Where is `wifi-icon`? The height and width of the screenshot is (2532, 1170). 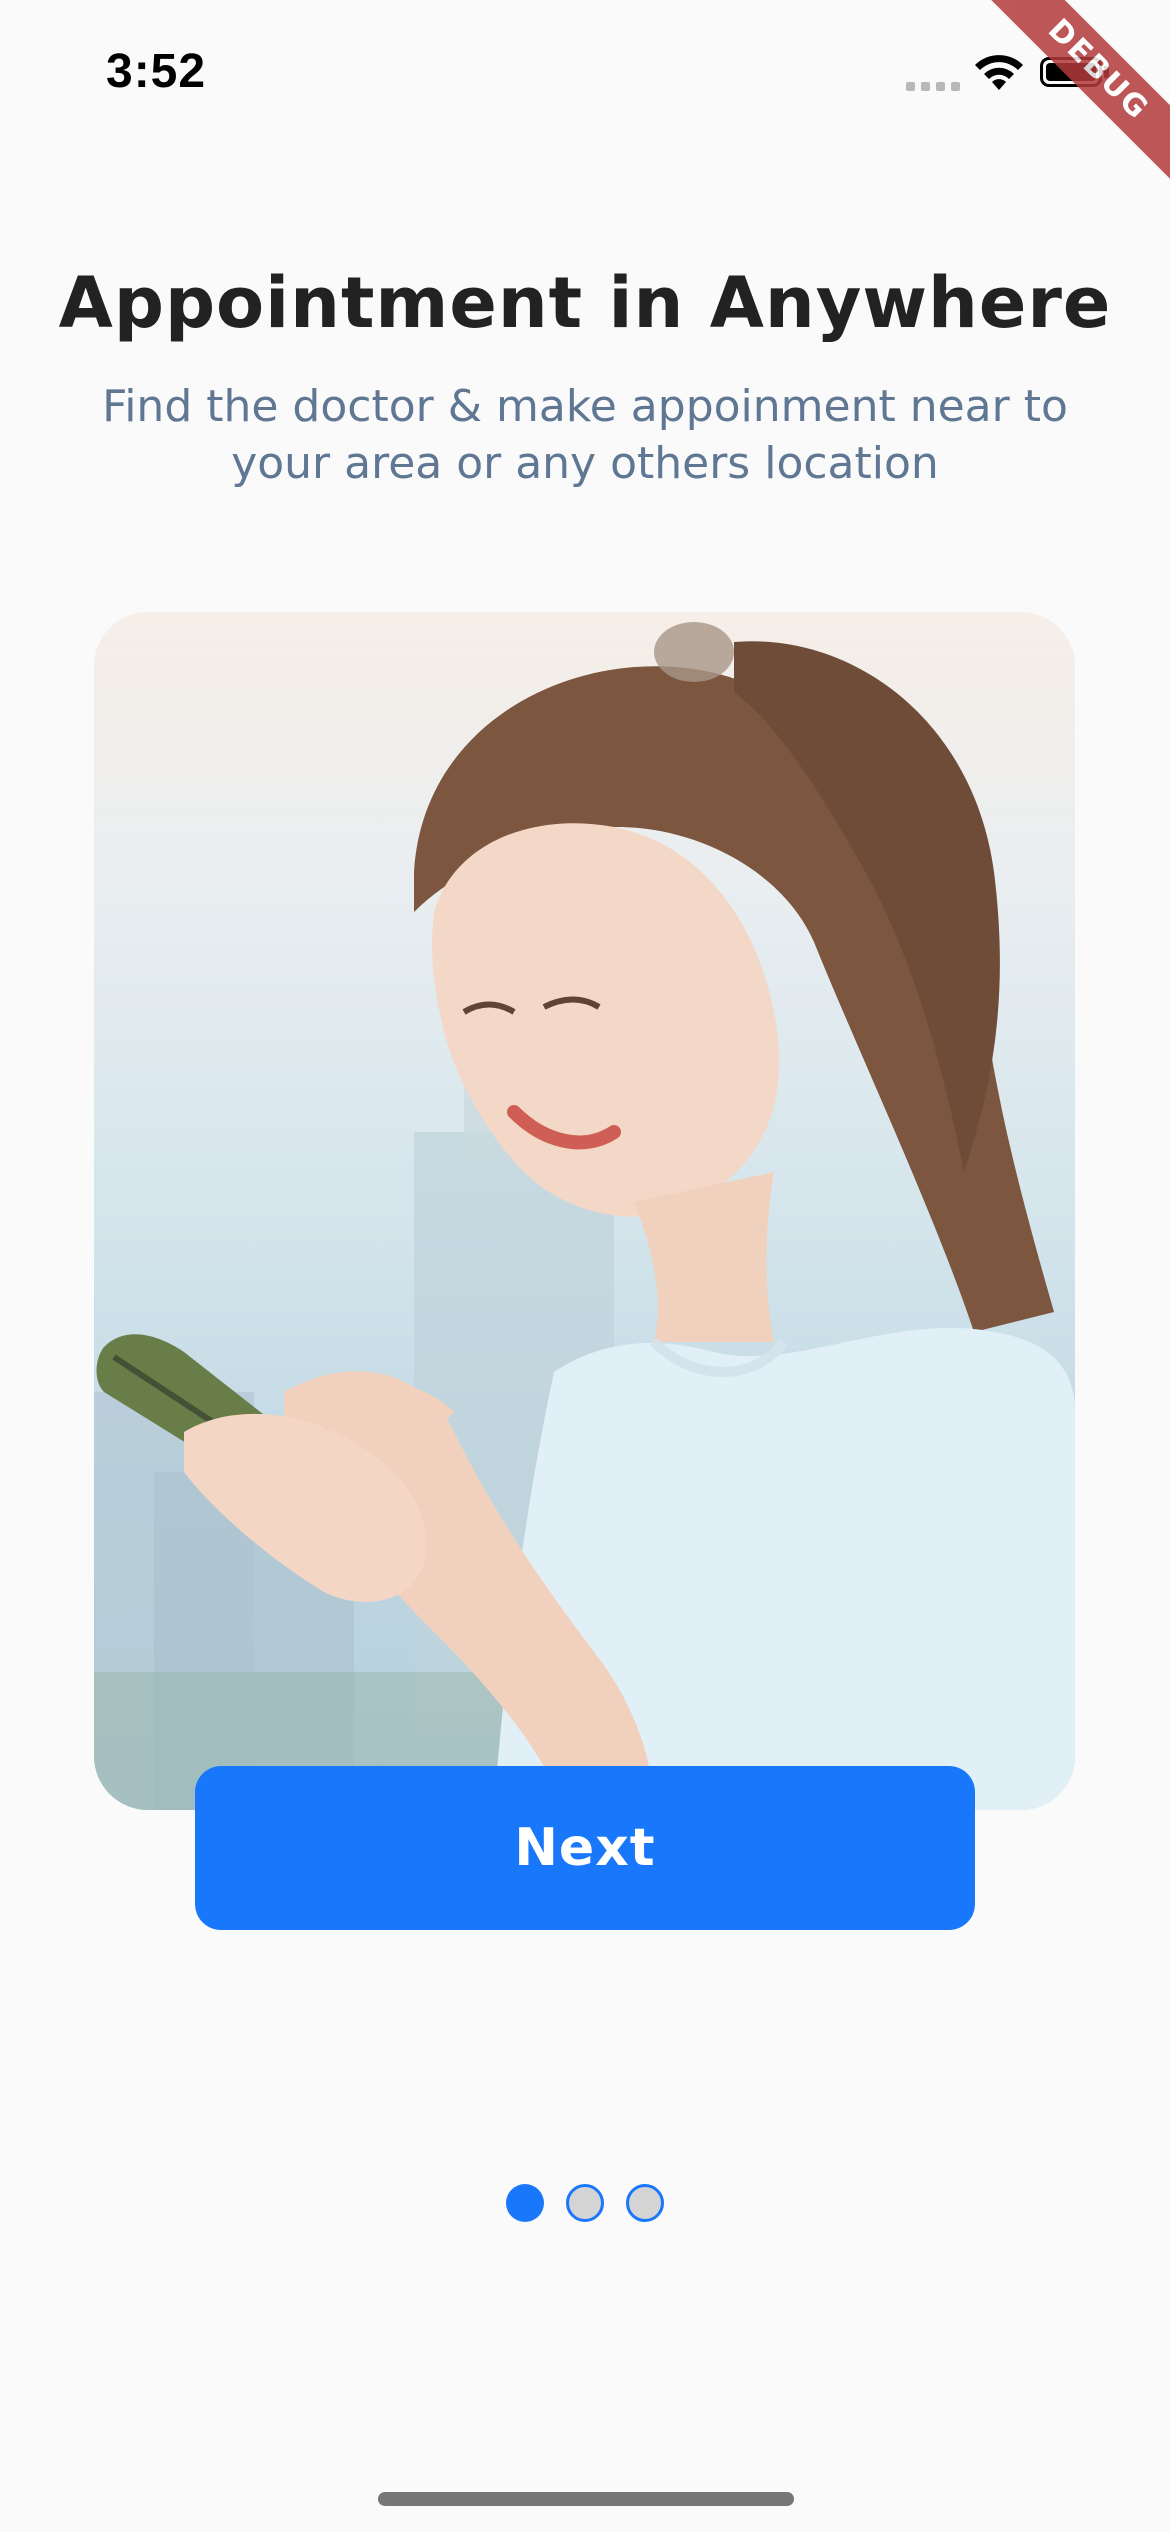 wifi-icon is located at coordinates (999, 72).